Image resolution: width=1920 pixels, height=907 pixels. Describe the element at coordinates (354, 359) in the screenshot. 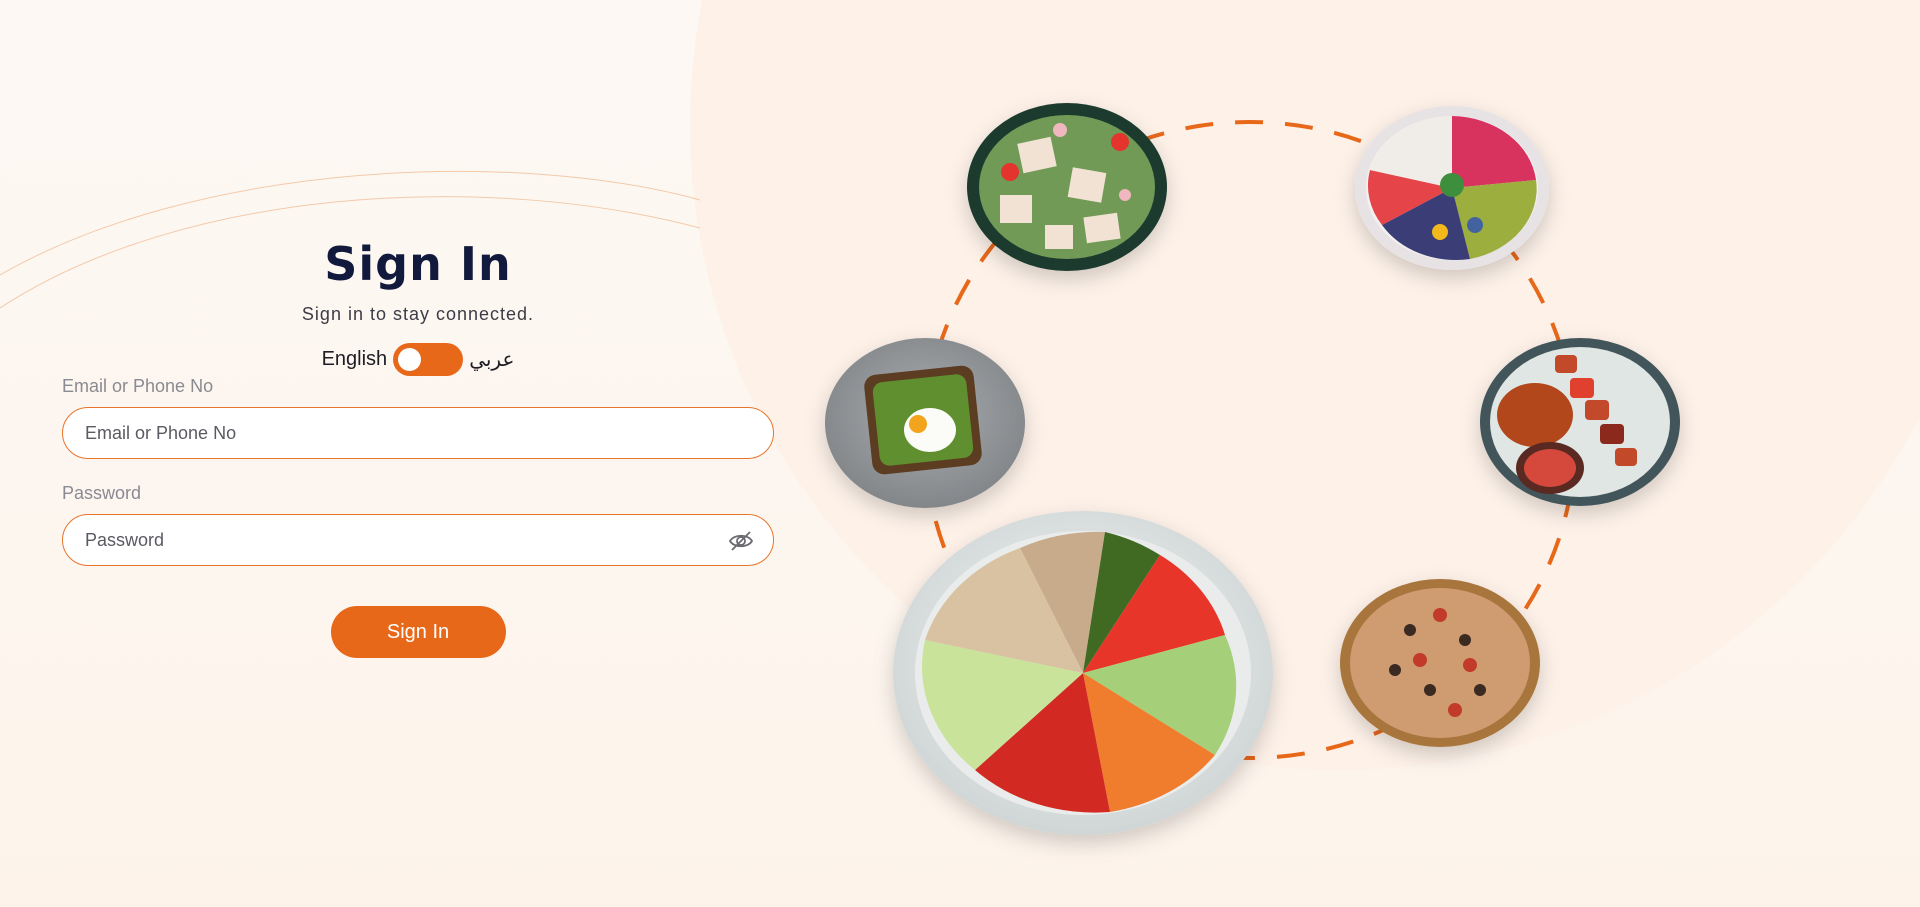

I see `language-english-label: English` at that location.